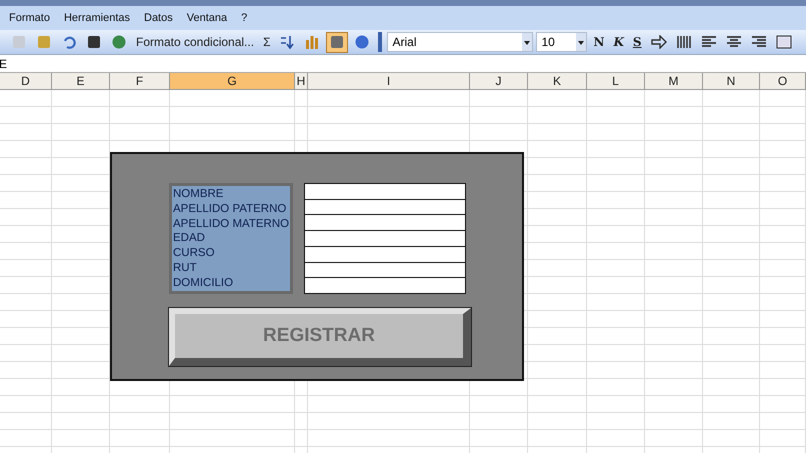 This screenshot has height=453, width=806. What do you see at coordinates (232, 81) in the screenshot?
I see `column-header: G` at bounding box center [232, 81].